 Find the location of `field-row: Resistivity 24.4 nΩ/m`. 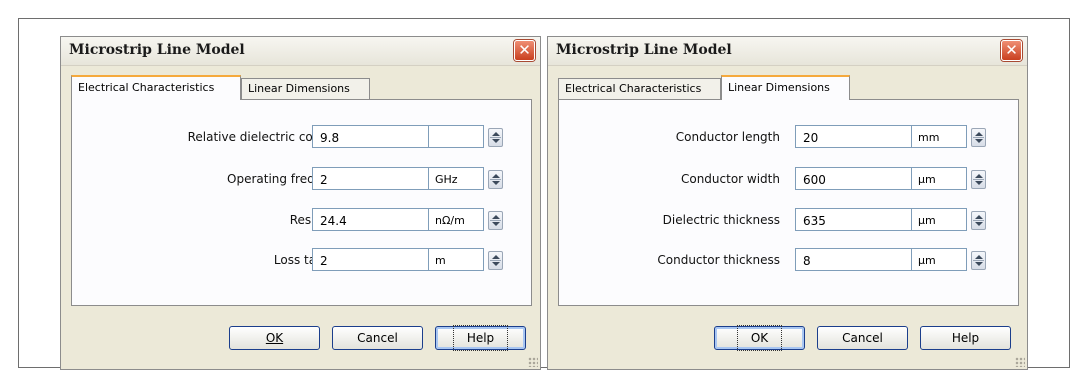

field-row: Resistivity 24.4 nΩ/m is located at coordinates (301, 220).